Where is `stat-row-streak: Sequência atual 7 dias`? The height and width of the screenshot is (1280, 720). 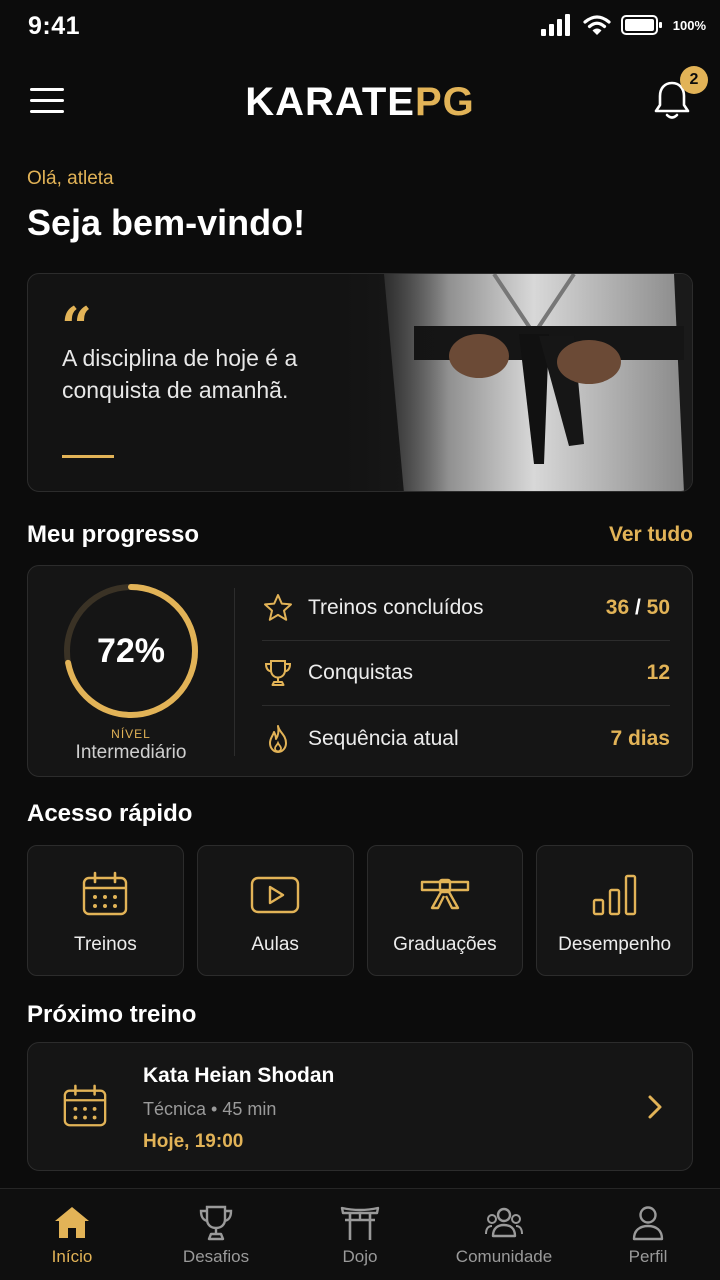
stat-row-streak: Sequência atual 7 dias is located at coordinates (466, 738).